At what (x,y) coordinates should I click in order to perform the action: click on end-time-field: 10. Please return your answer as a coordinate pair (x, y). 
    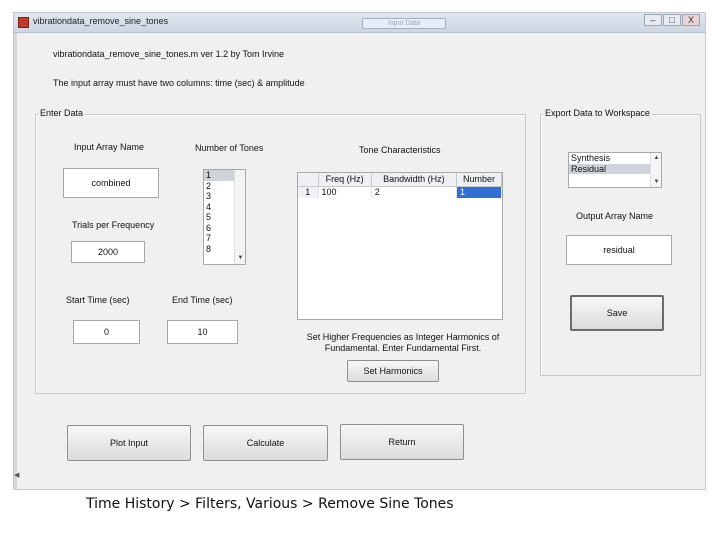
    Looking at the image, I should click on (202, 332).